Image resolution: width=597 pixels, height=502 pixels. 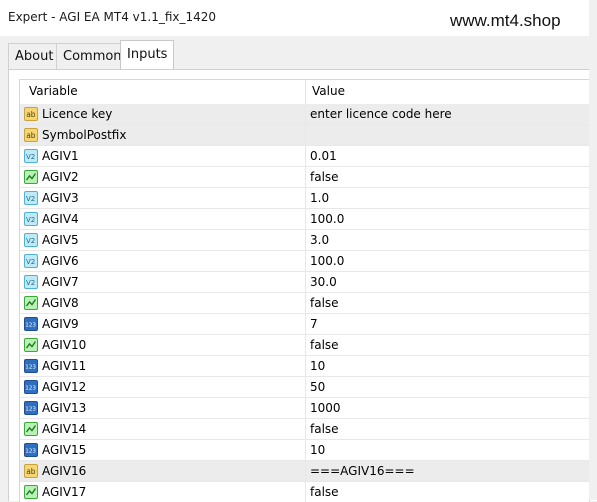 What do you see at coordinates (447, 240) in the screenshot?
I see `value-cell: 3.0` at bounding box center [447, 240].